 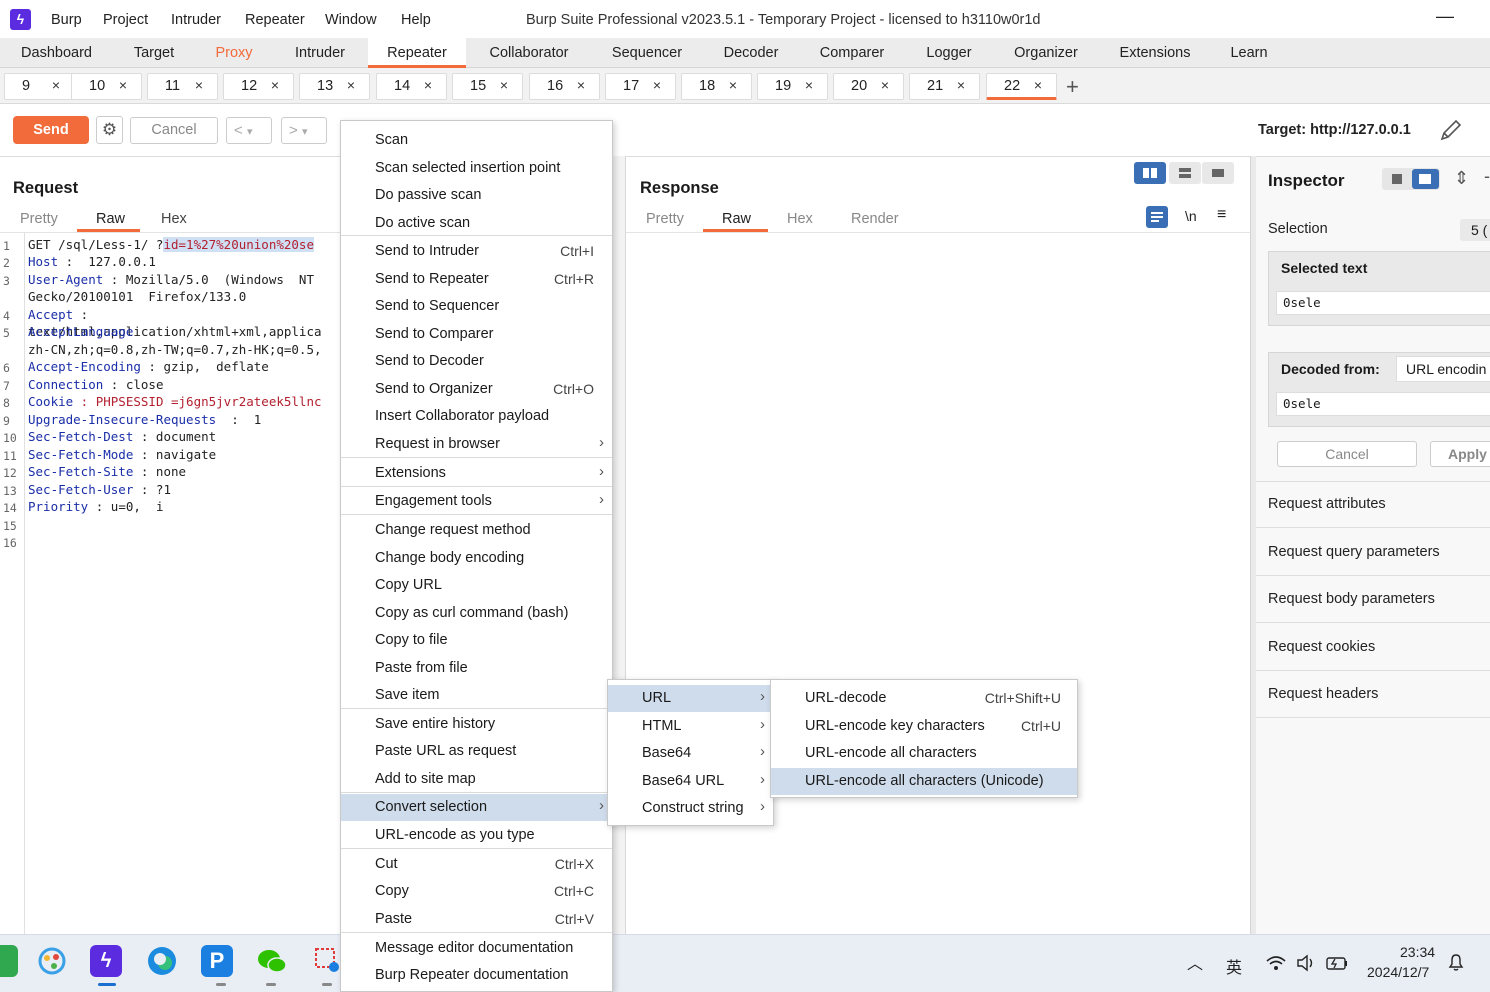 I want to click on repeater-tab: 18 ×, so click(x=716, y=86).